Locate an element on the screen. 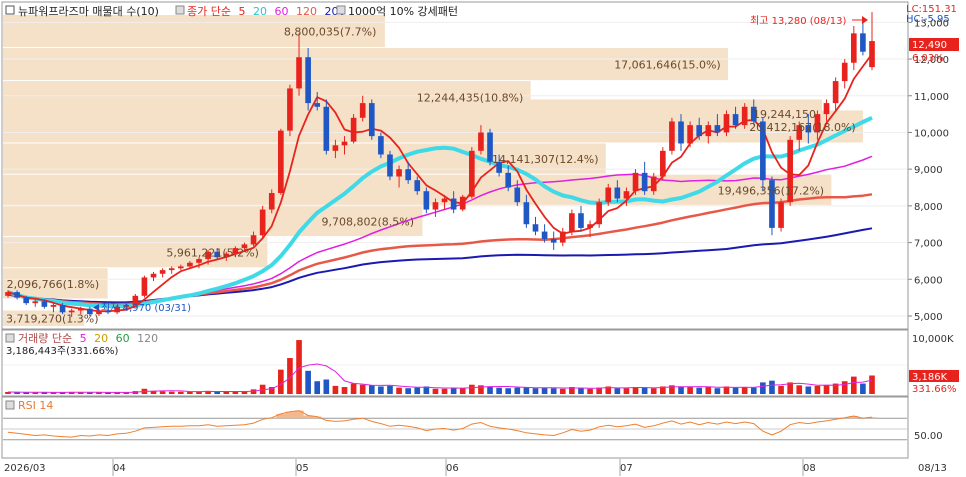 This screenshot has height=477, width=966. price-y-tick-label: 8,000 is located at coordinates (928, 207).